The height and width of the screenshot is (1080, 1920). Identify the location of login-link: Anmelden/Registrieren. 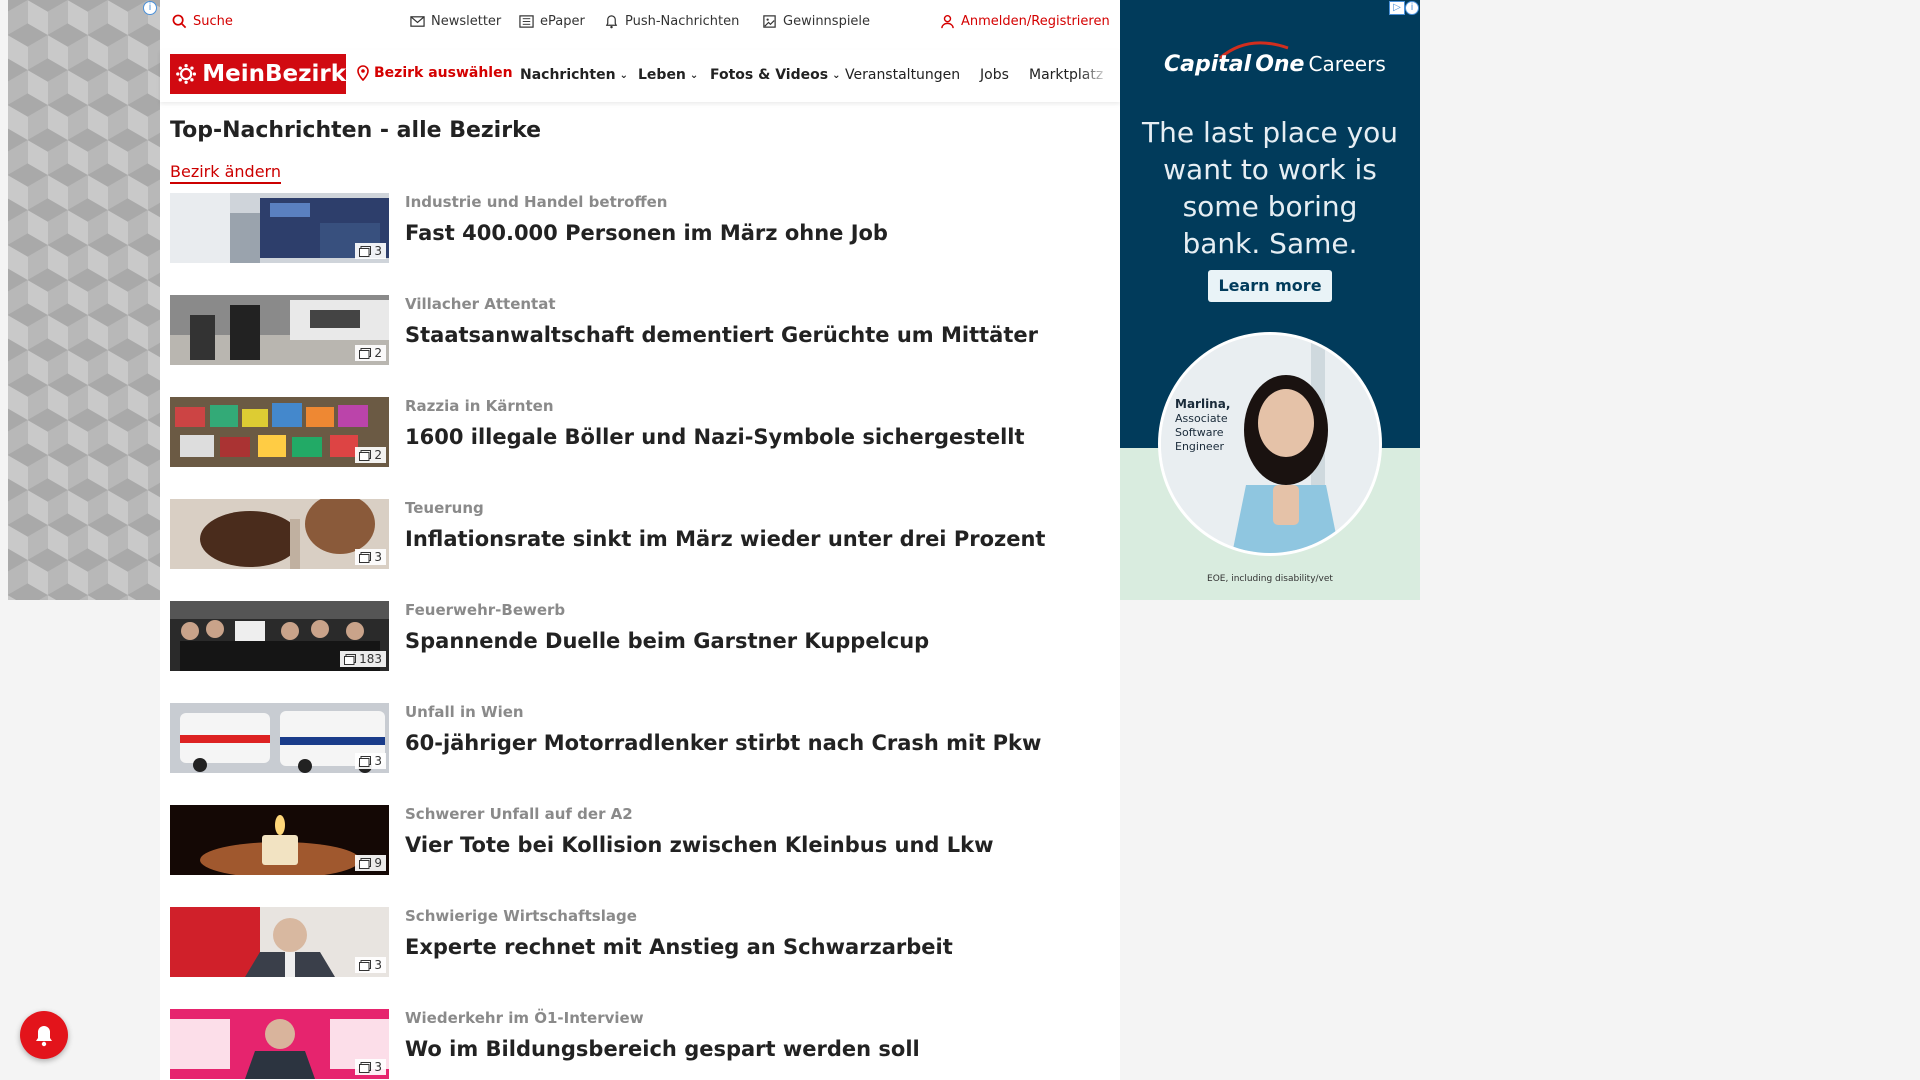
(1025, 21).